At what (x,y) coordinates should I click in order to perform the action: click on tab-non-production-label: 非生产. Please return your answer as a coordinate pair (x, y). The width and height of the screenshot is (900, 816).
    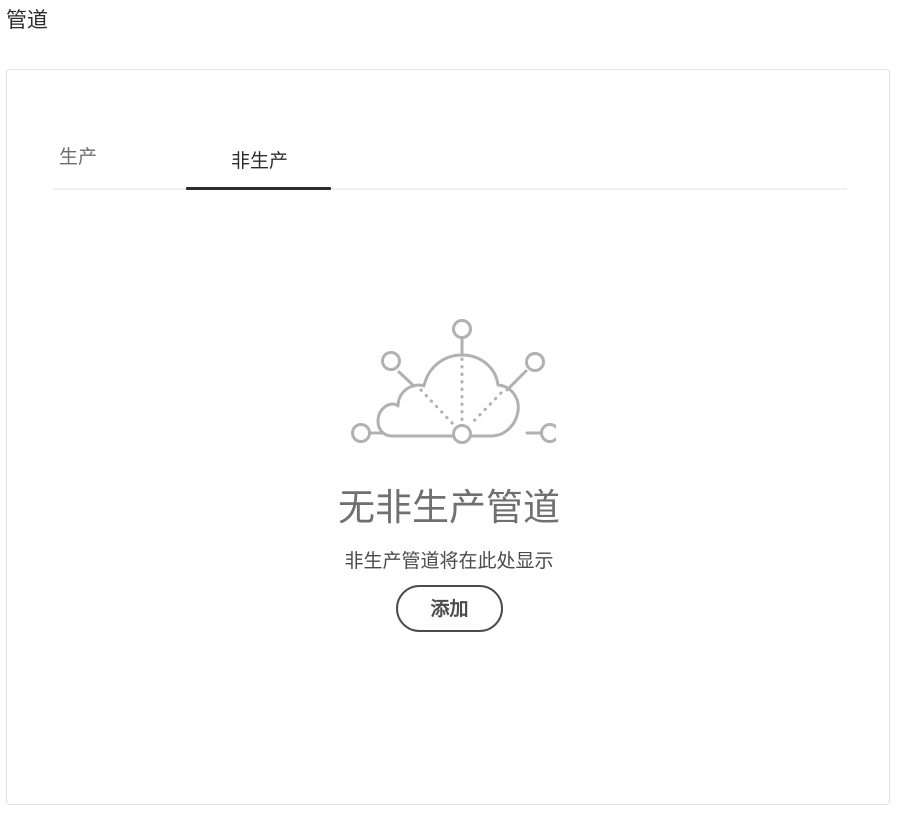
    Looking at the image, I should click on (260, 161).